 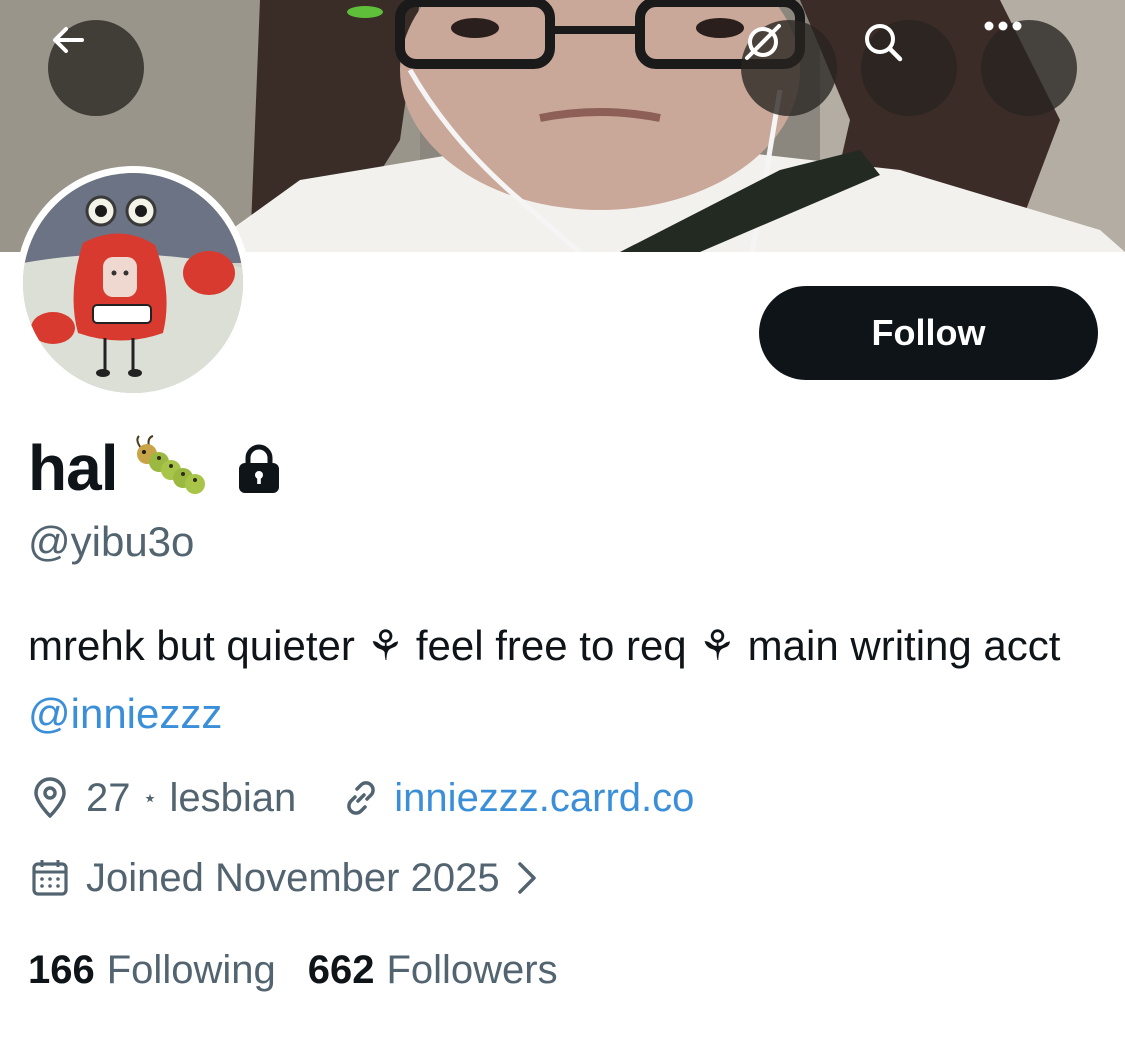 I want to click on more-button, so click(x=1029, y=68).